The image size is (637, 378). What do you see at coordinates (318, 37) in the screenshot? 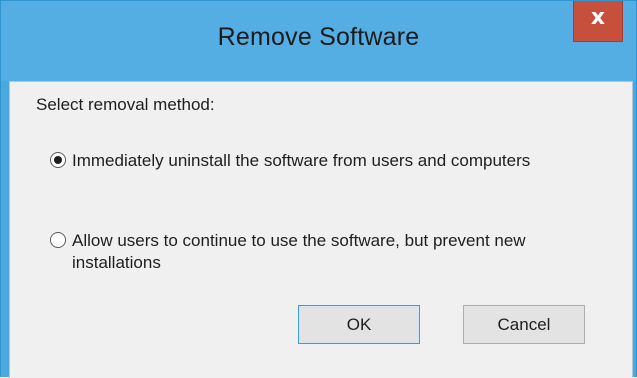
I see `window-title: Remove Software` at bounding box center [318, 37].